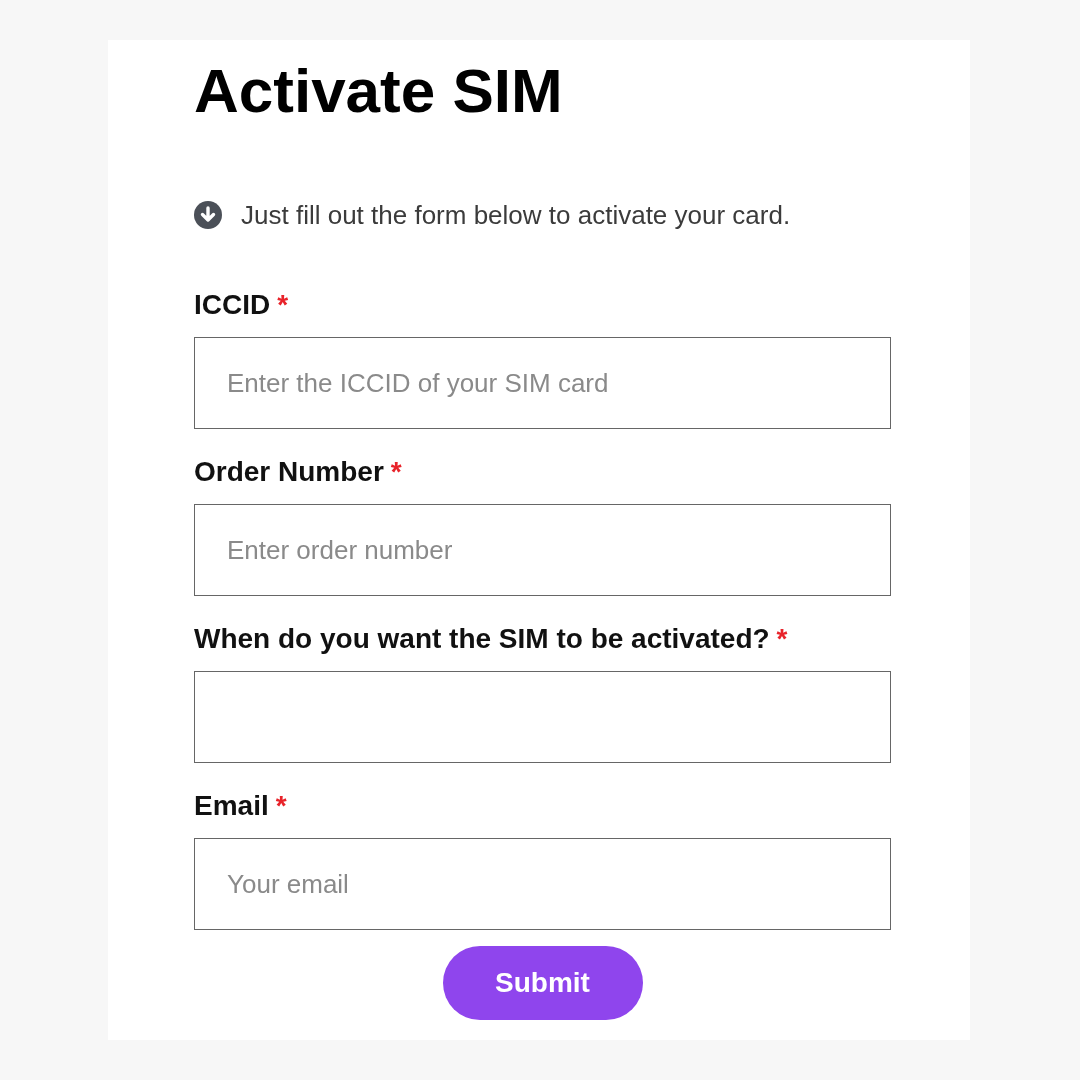 The height and width of the screenshot is (1080, 1080). I want to click on text-input, so click(542, 717).